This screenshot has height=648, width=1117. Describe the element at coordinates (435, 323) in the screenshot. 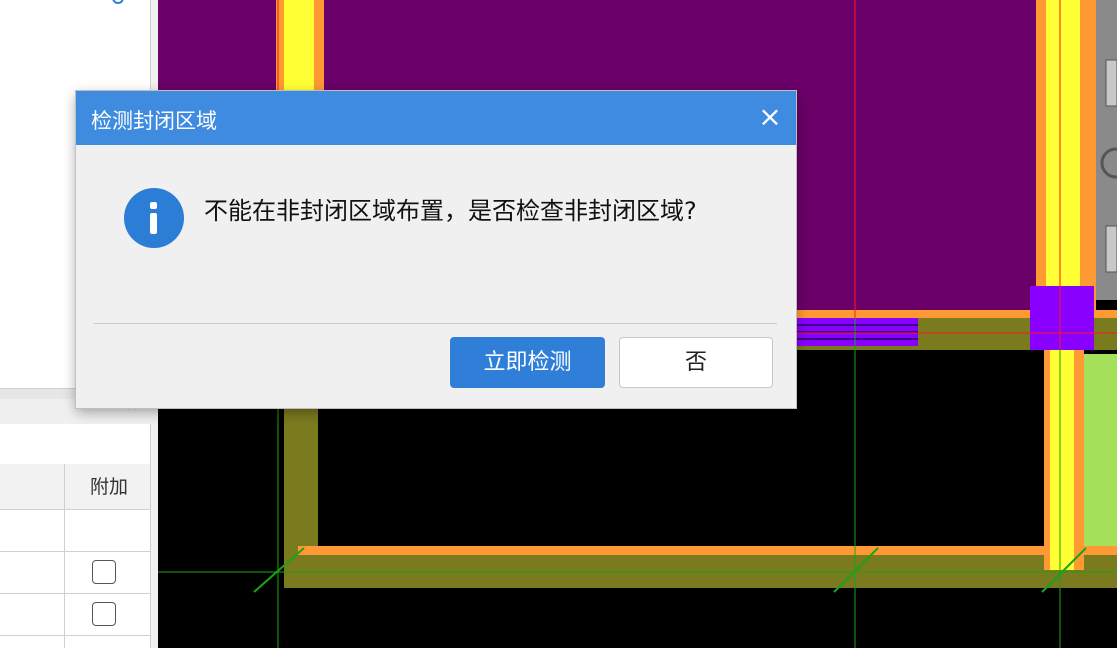

I see `divider` at that location.